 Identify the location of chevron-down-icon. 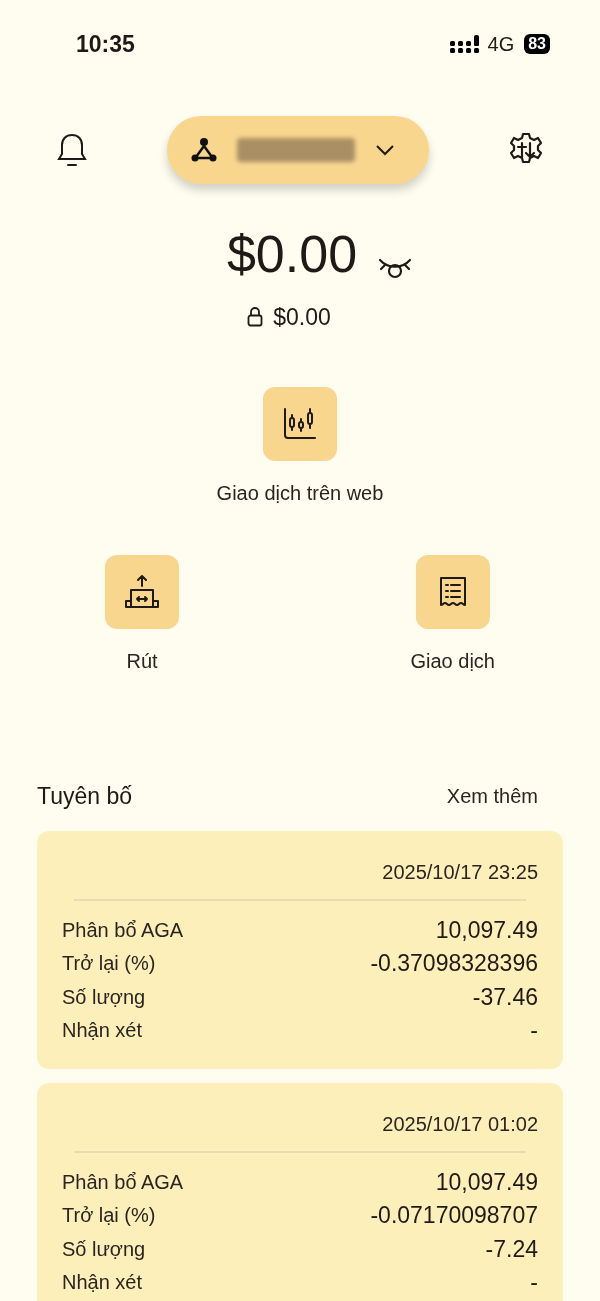
(385, 150).